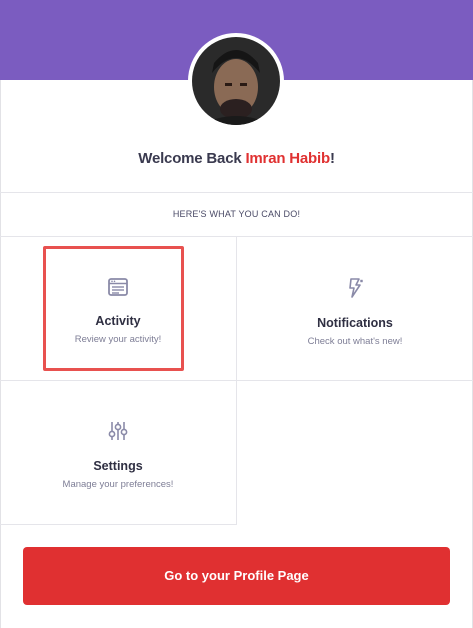  Describe the element at coordinates (236, 576) in the screenshot. I see `profile-page-button: Go to your Profile Page` at that location.